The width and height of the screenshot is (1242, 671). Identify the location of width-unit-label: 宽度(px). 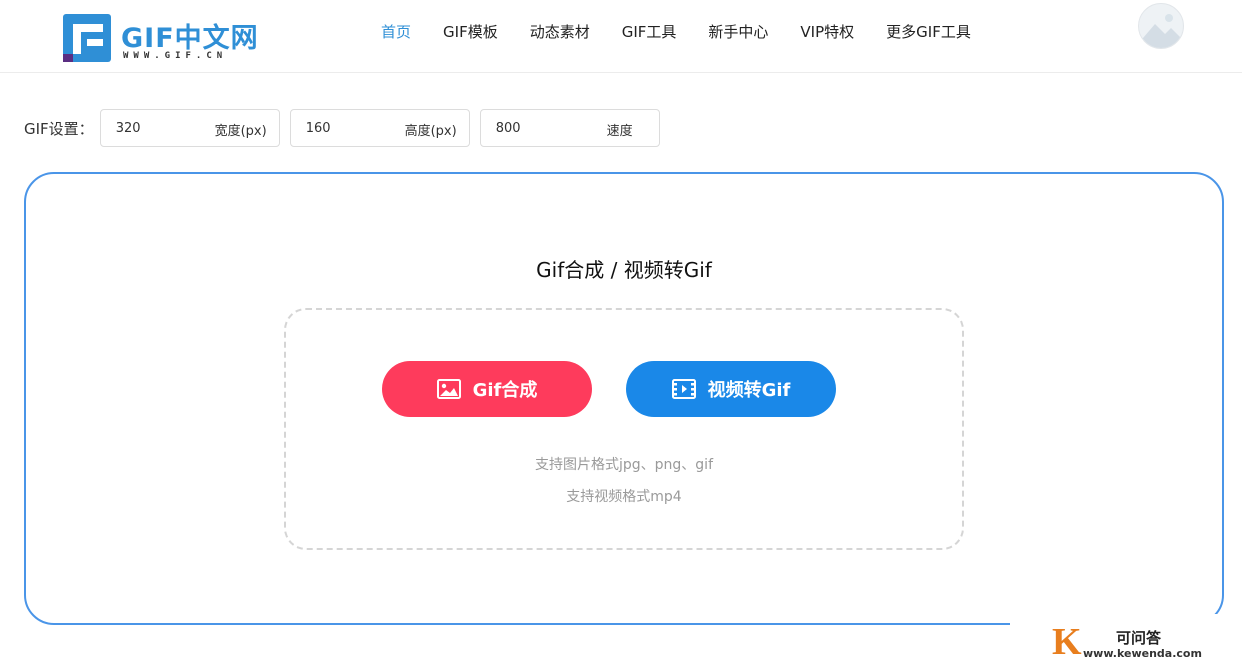
(240, 131).